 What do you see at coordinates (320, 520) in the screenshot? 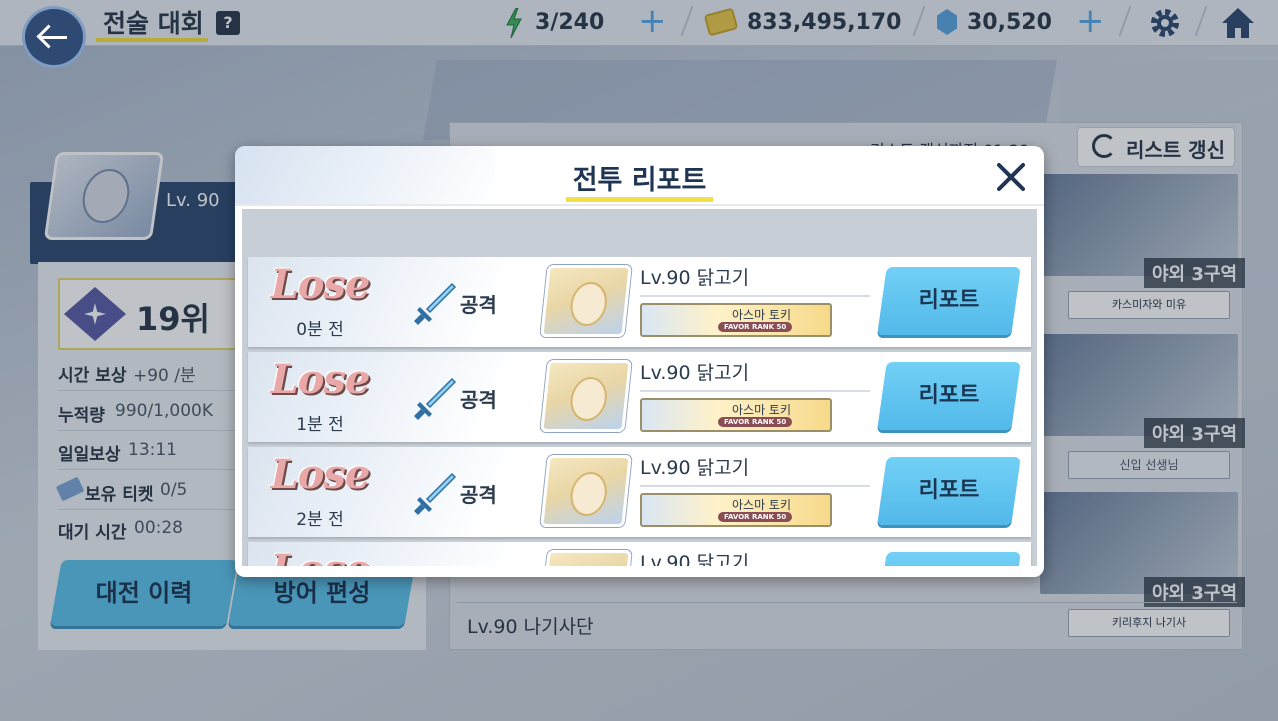
I see `time-ago: 2분 전` at bounding box center [320, 520].